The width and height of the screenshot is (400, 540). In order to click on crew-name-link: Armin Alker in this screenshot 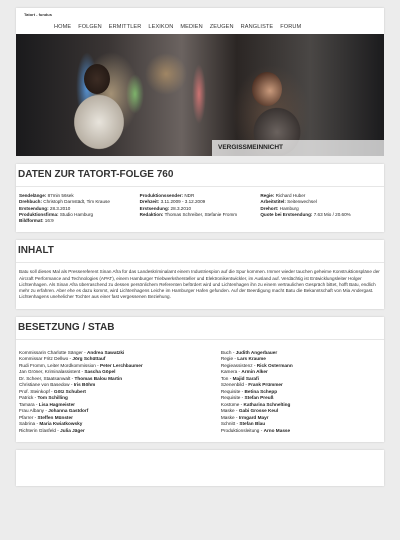, I will do `click(254, 371)`.